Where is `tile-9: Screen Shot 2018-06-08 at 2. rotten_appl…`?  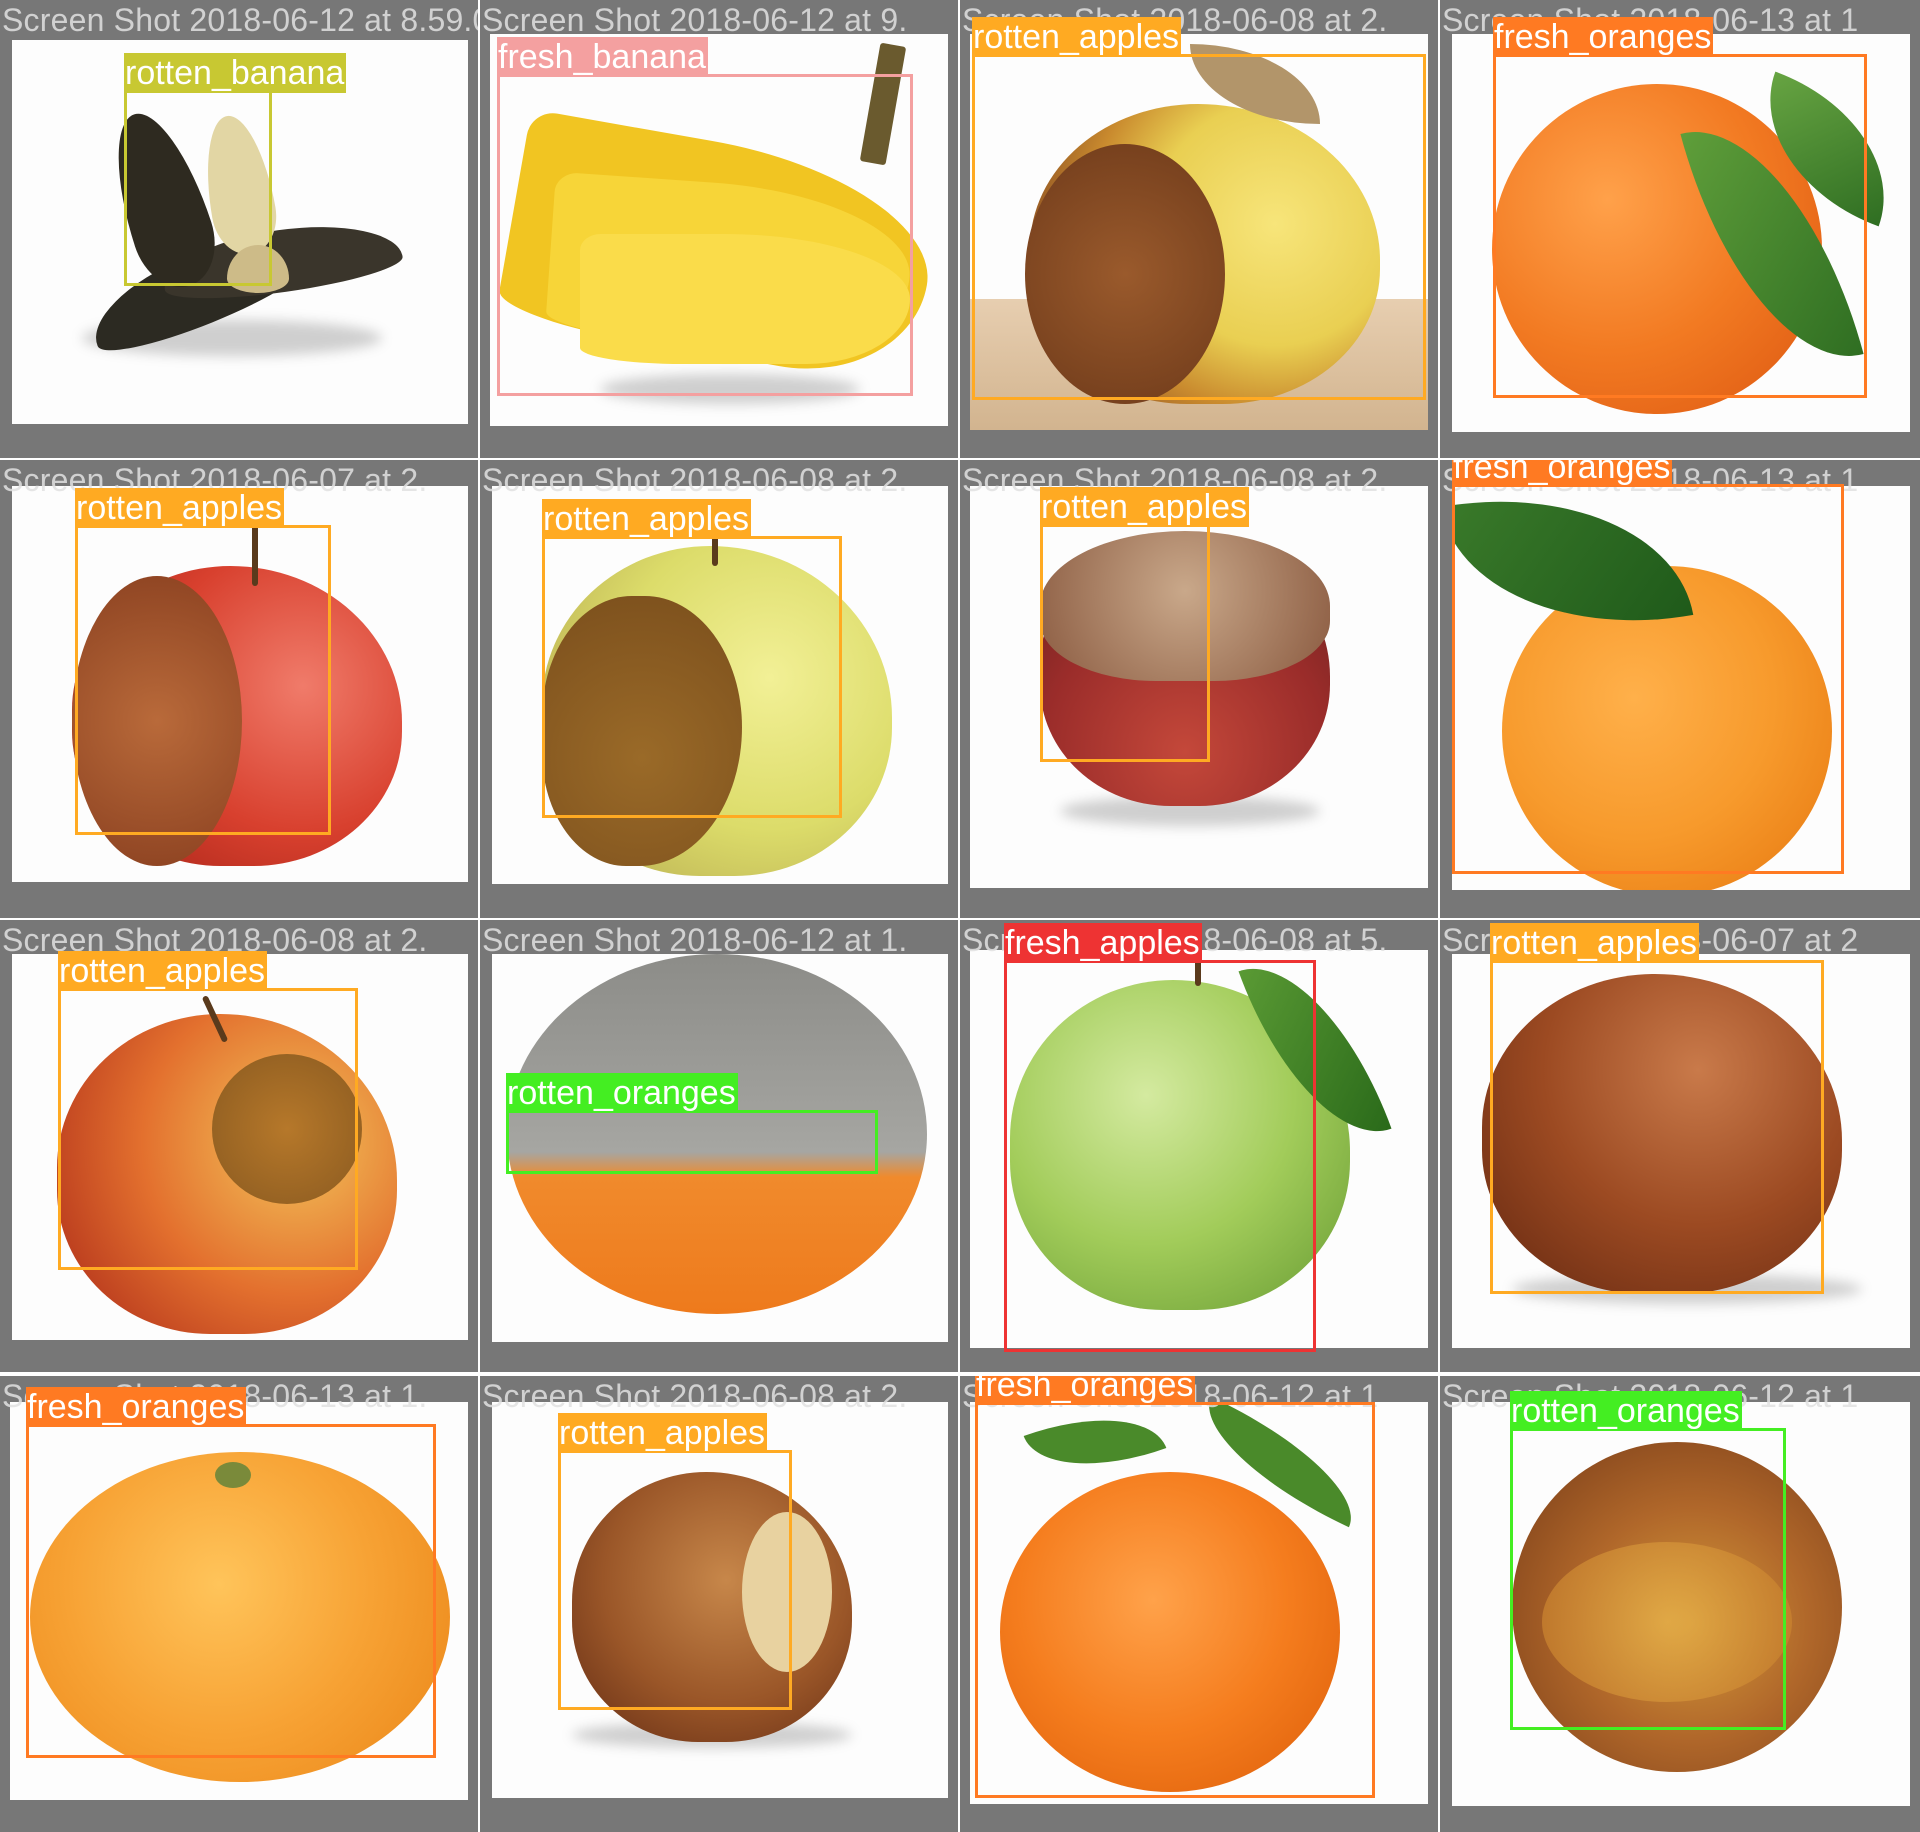
tile-9: Screen Shot 2018-06-08 at 2. rotten_appl… is located at coordinates (239, 1146).